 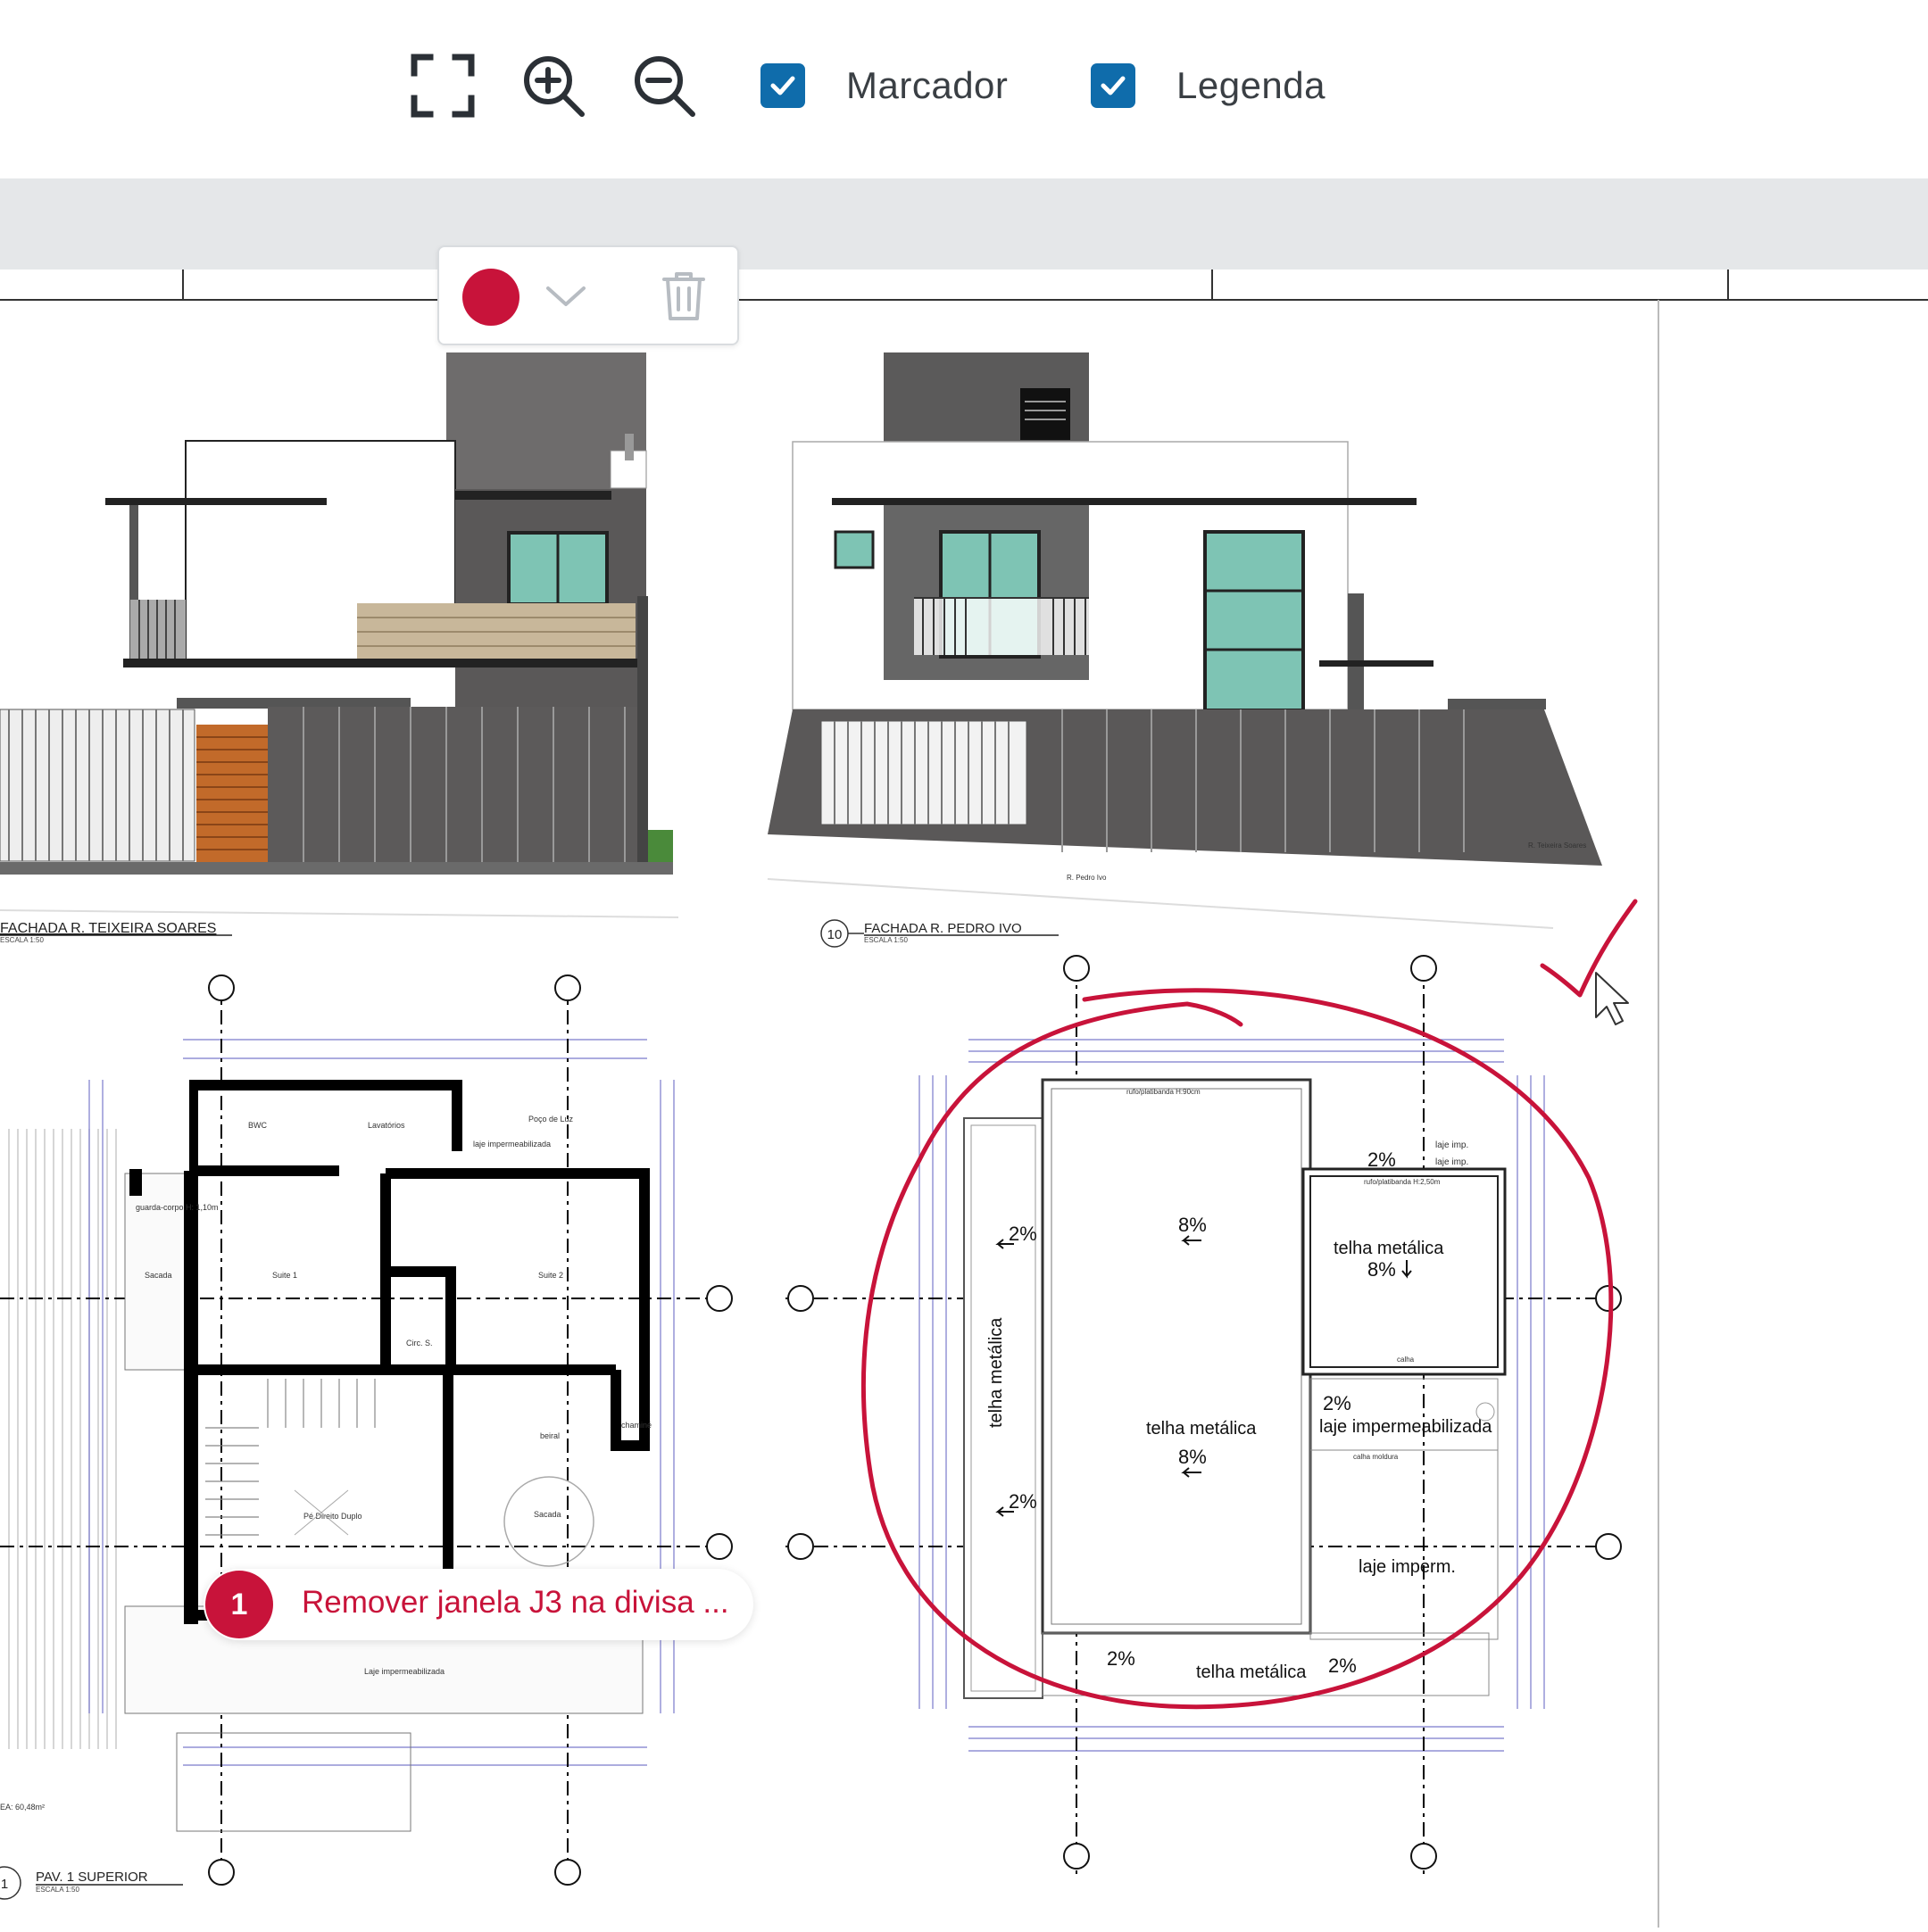 I want to click on elevation-number: 10, so click(x=835, y=934).